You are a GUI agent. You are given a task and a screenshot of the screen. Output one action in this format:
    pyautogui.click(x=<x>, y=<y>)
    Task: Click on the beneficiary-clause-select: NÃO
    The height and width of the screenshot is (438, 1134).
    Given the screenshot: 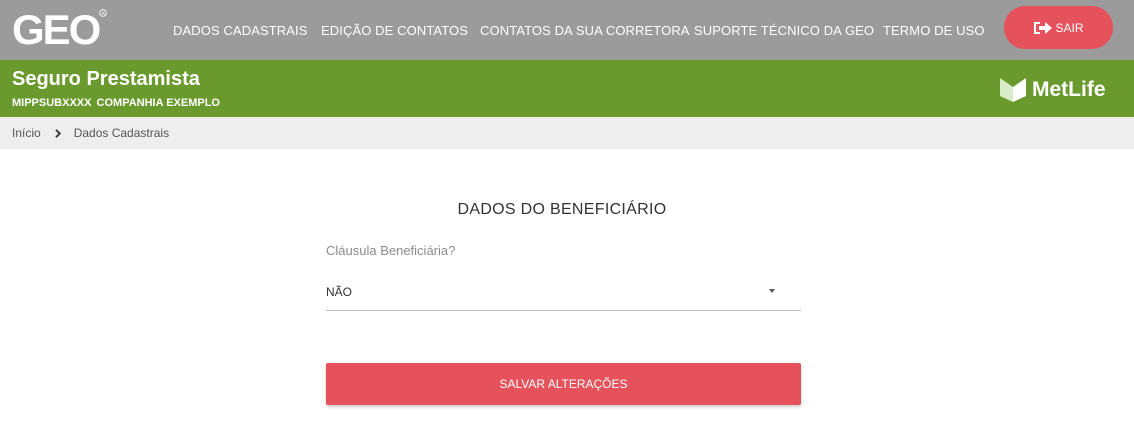 What is the action you would take?
    pyautogui.click(x=563, y=293)
    